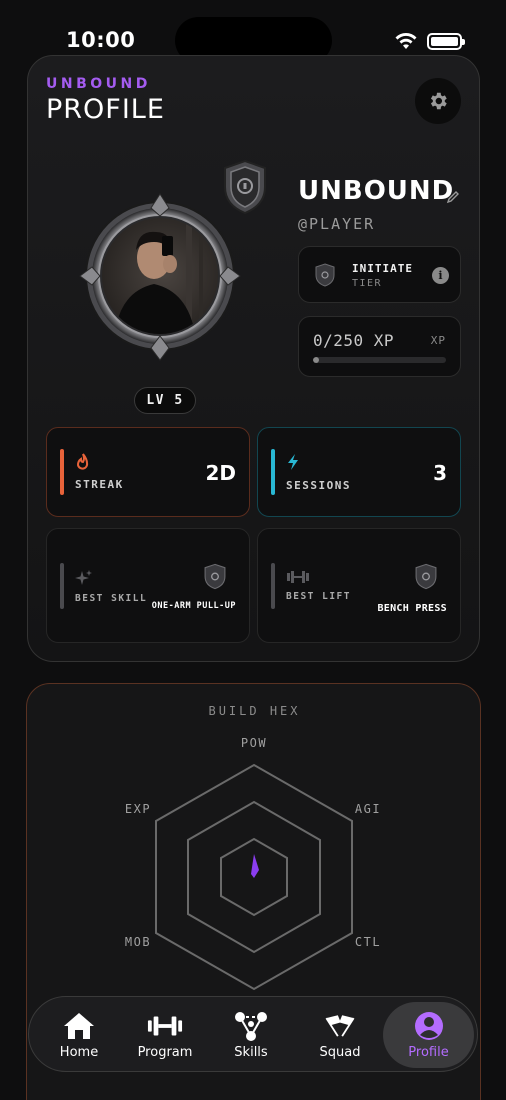 This screenshot has height=1100, width=506. Describe the element at coordinates (254, 743) in the screenshot. I see `axis-label-pow: POW` at that location.